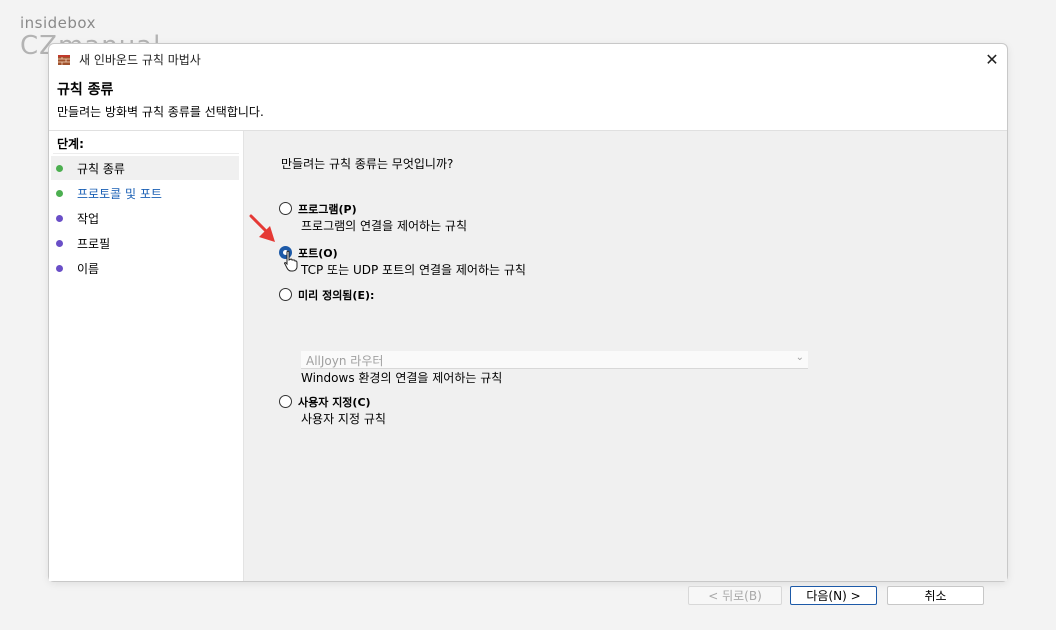 This screenshot has width=1056, height=630. I want to click on close-button: ✕, so click(992, 59).